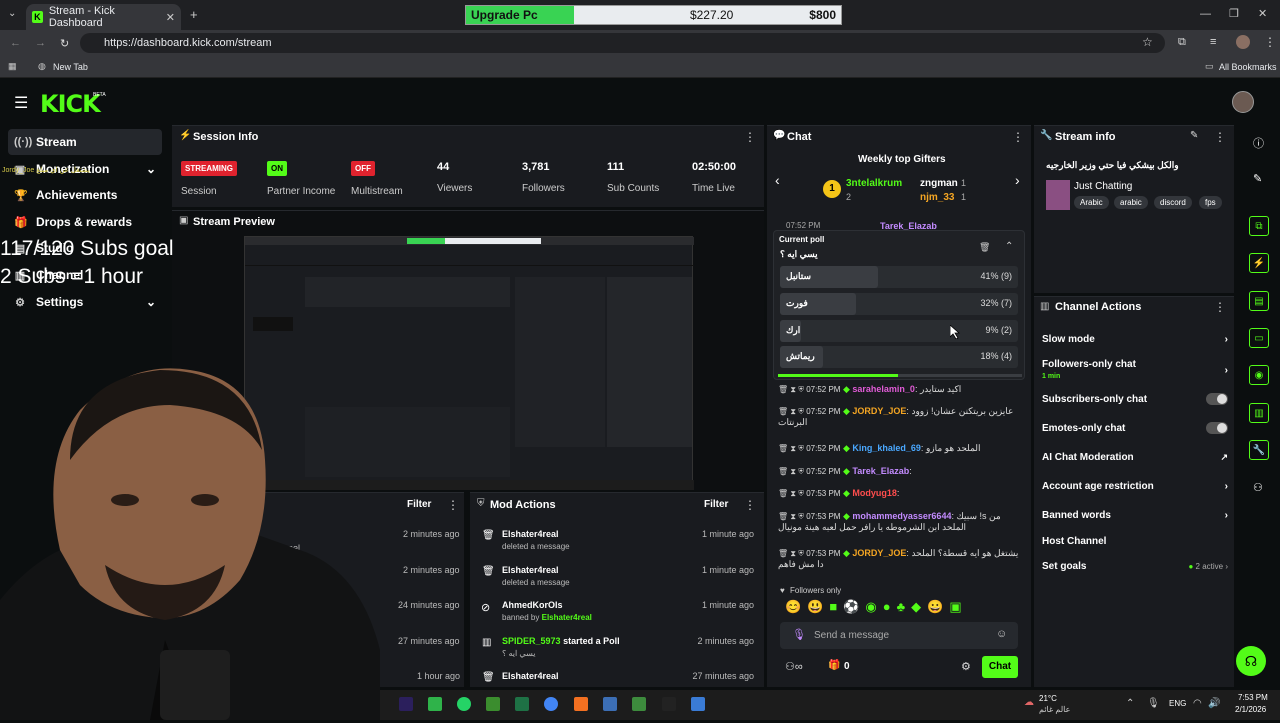 This screenshot has width=1280, height=723. What do you see at coordinates (793, 608) in the screenshot?
I see `emote-icon: 😊` at bounding box center [793, 608].